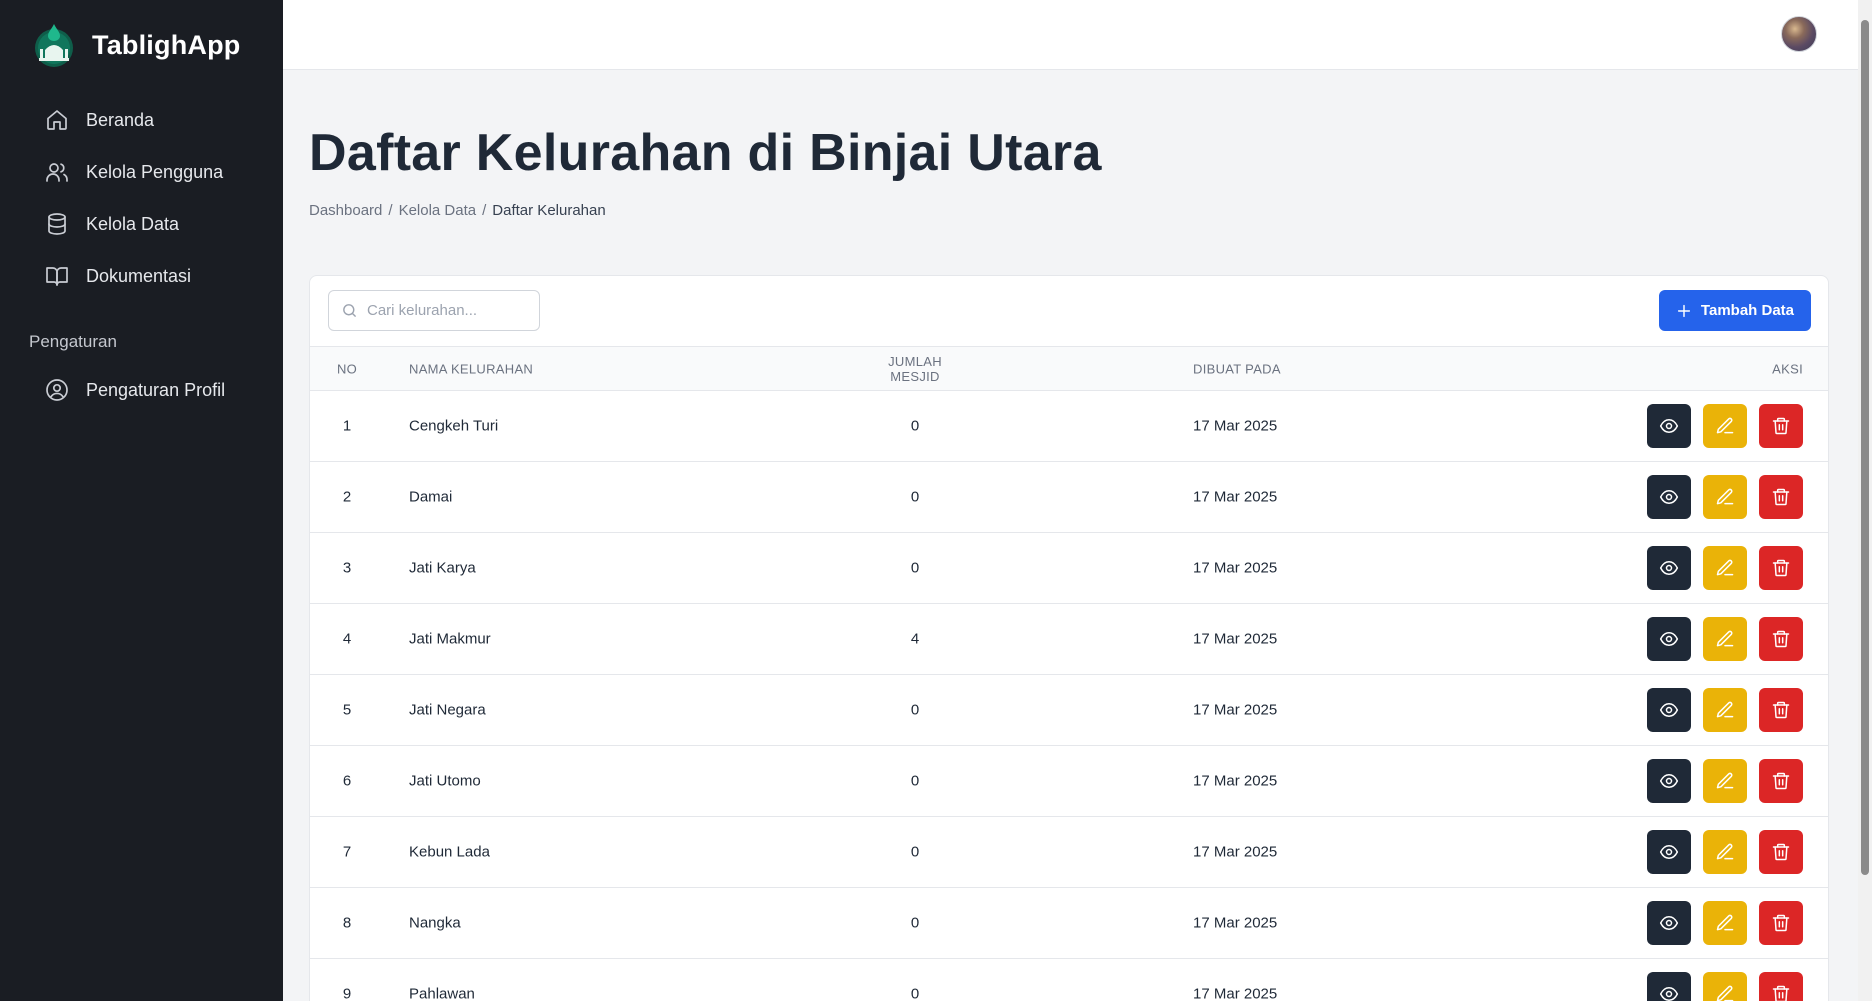 This screenshot has width=1872, height=1001. I want to click on search-box, so click(434, 310).